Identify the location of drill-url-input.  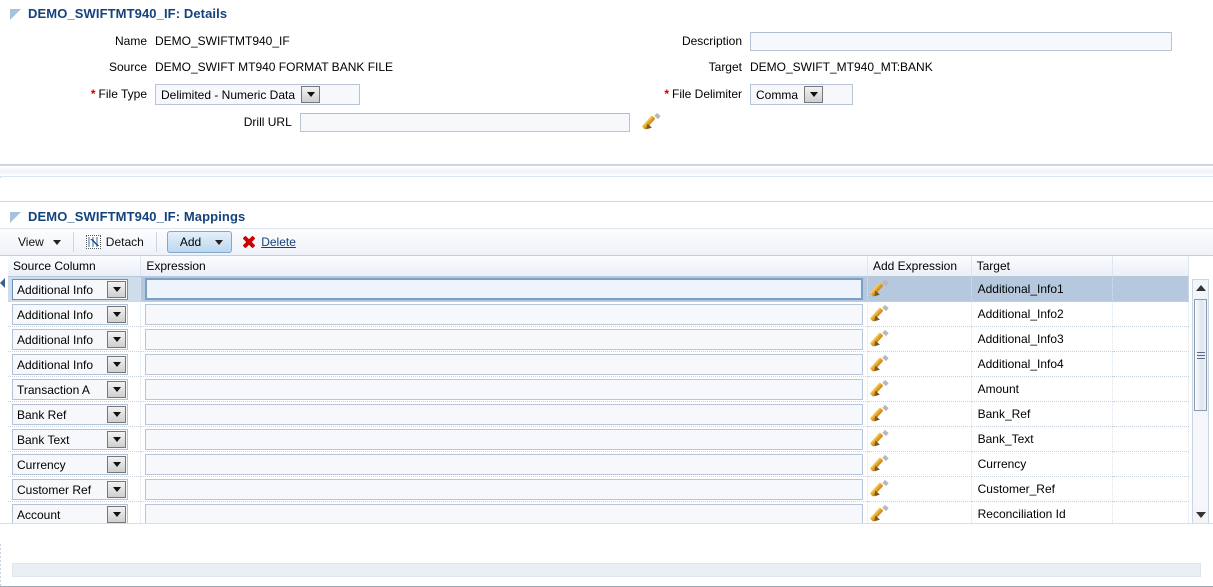
(465, 122).